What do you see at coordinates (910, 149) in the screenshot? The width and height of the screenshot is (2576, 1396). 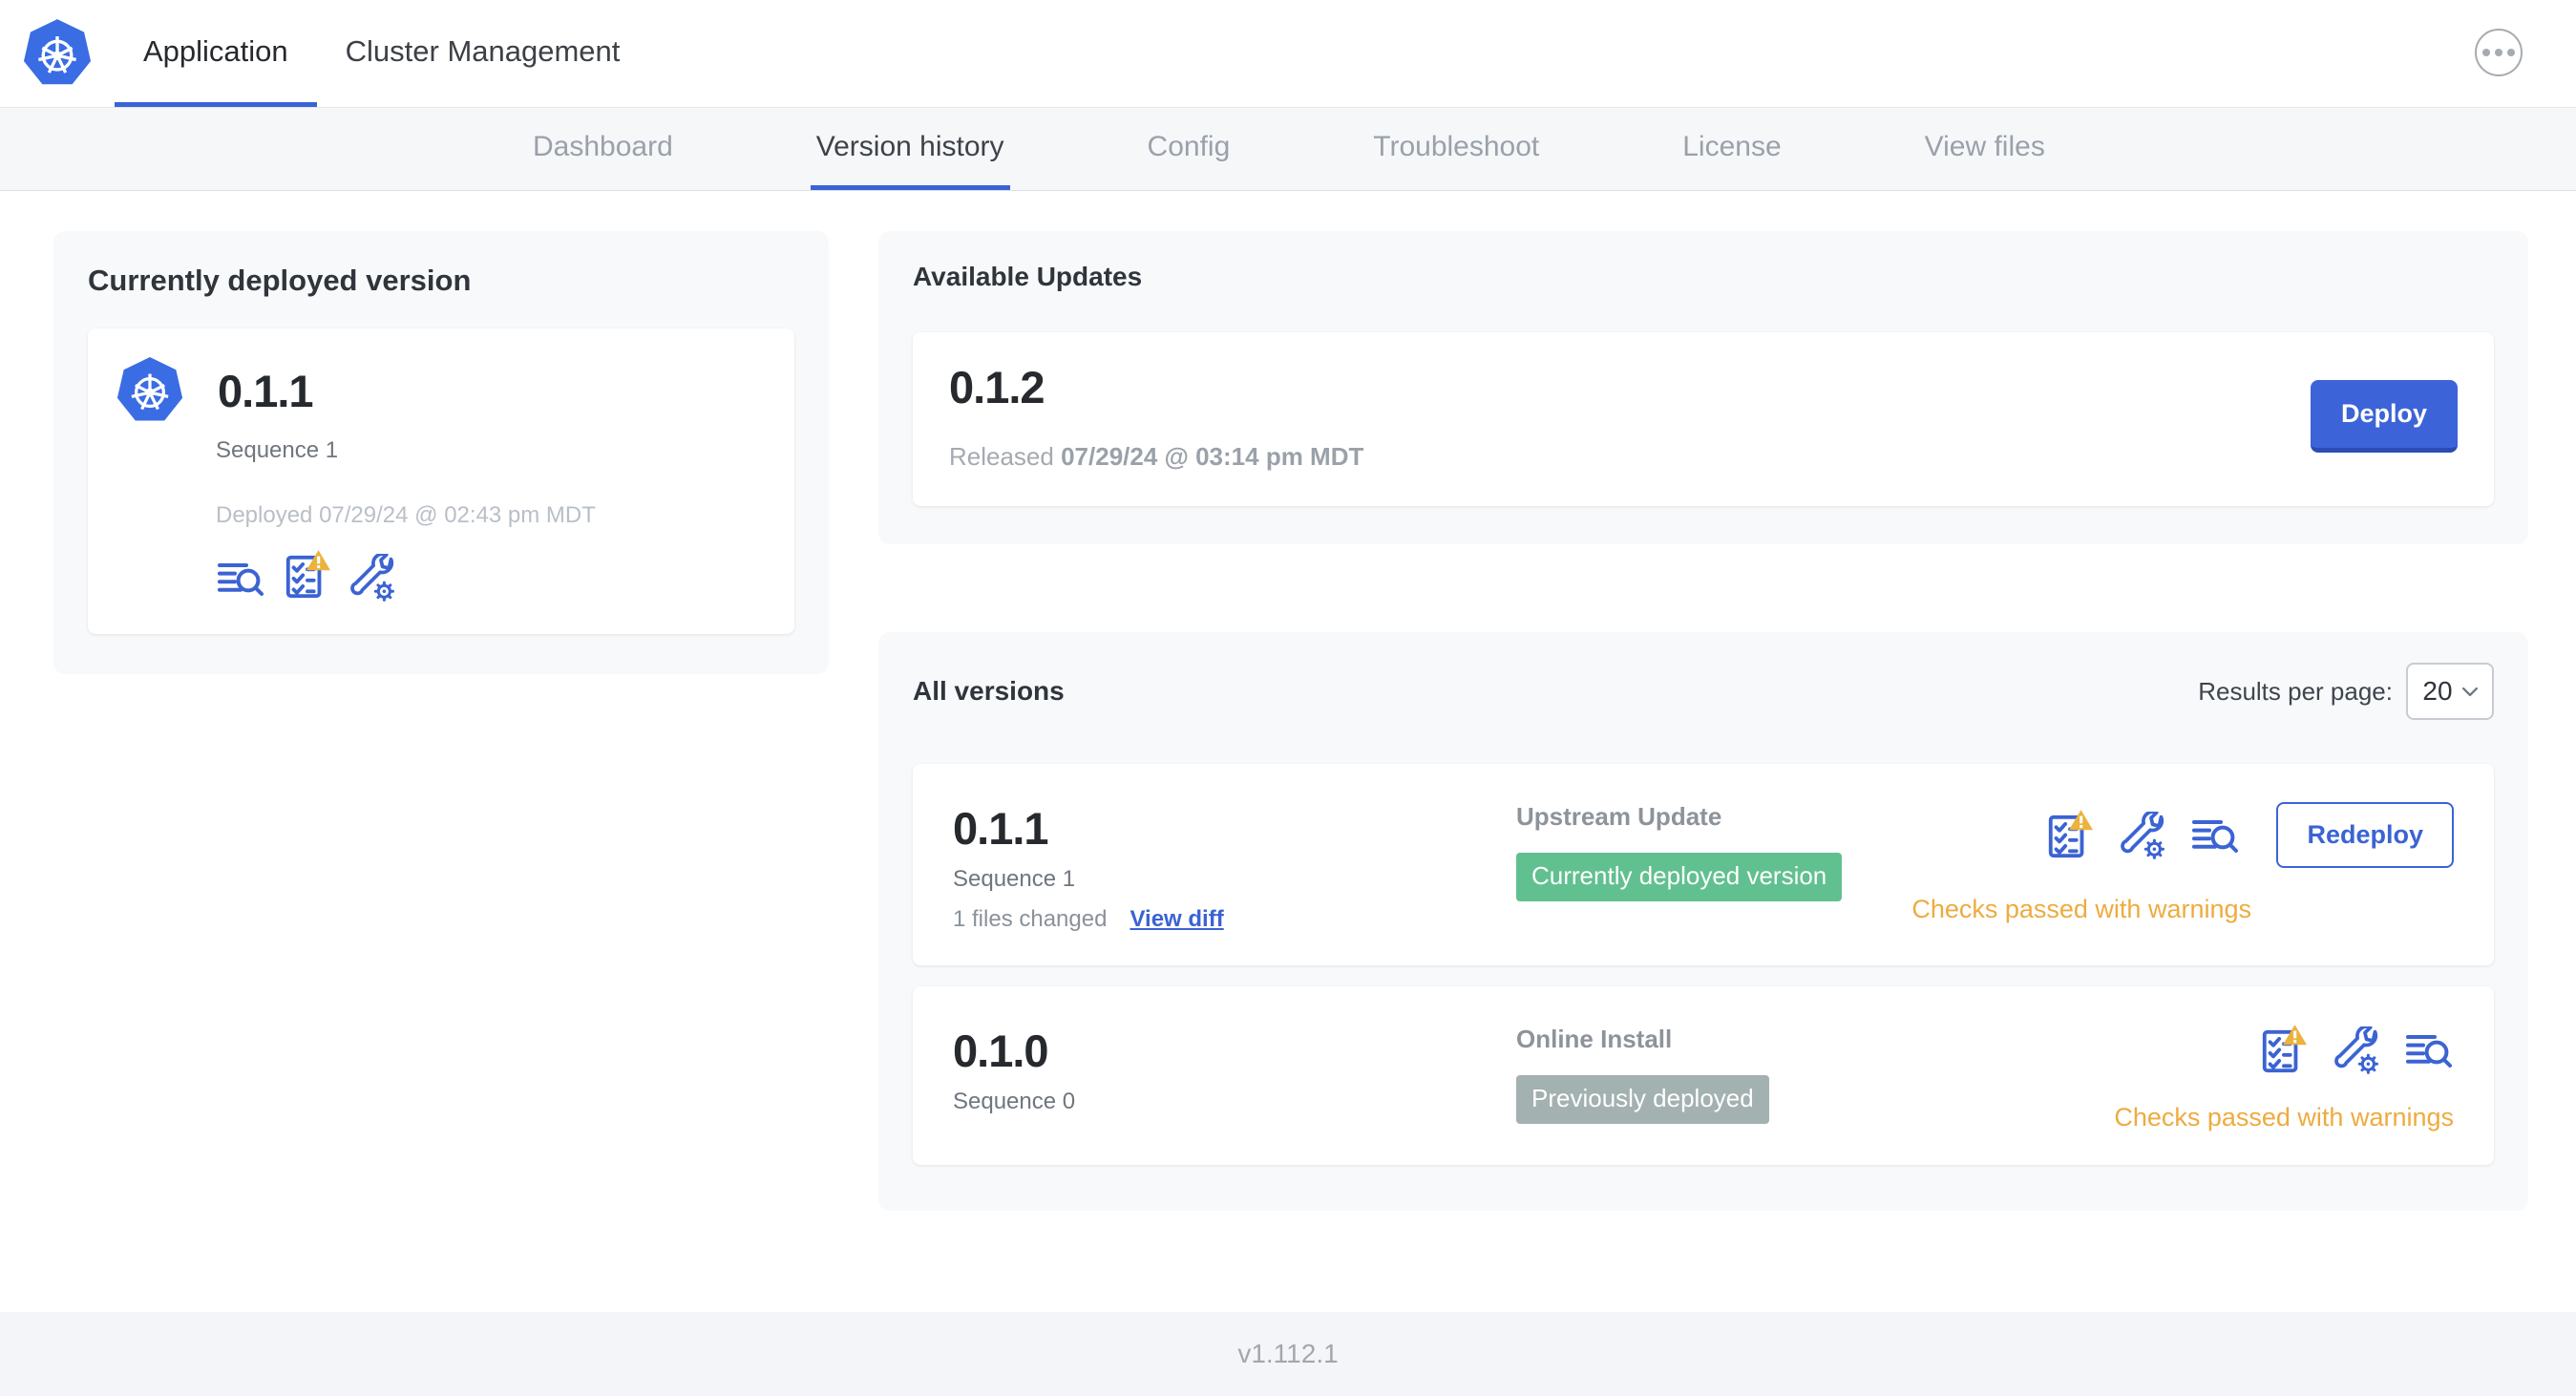 I see `tab-version-history: Version history` at bounding box center [910, 149].